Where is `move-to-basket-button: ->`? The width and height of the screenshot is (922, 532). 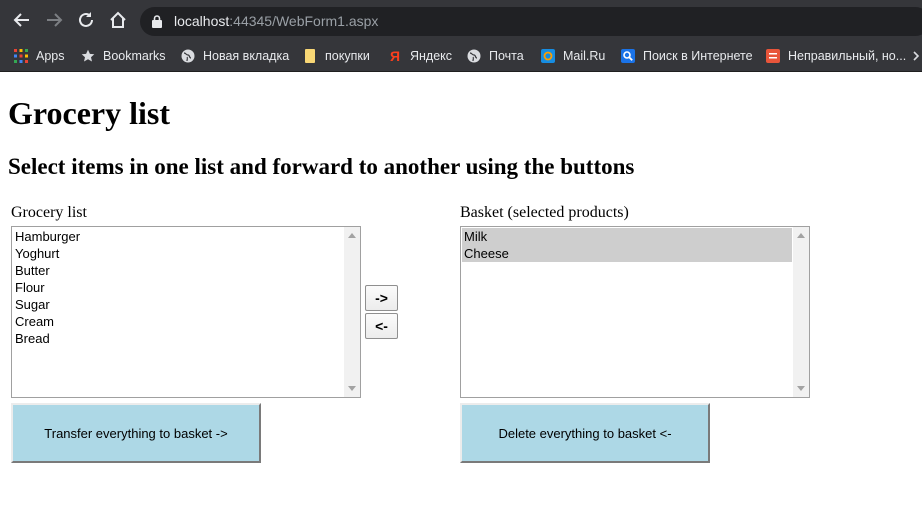 move-to-basket-button: -> is located at coordinates (381, 298).